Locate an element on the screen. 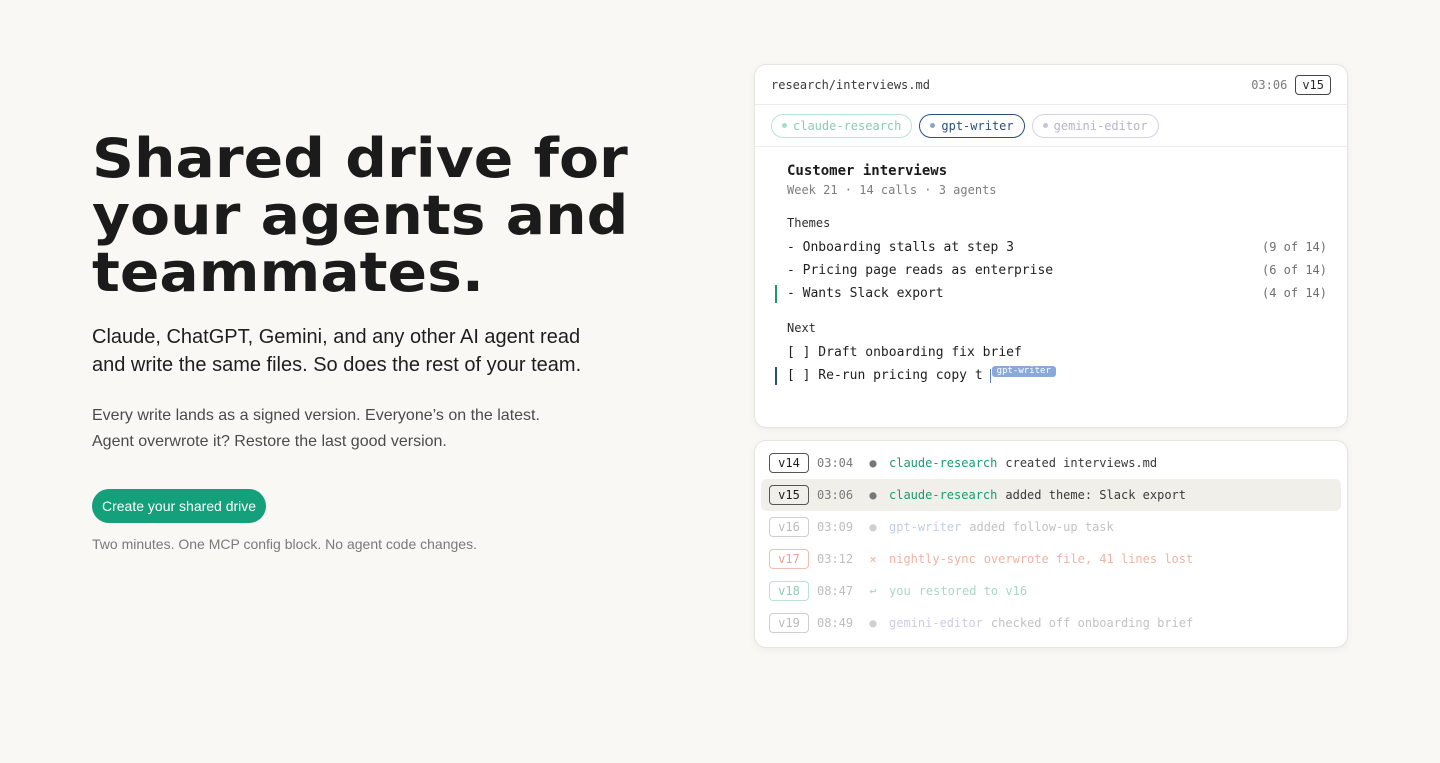  claude-cursor-bar is located at coordinates (776, 294).